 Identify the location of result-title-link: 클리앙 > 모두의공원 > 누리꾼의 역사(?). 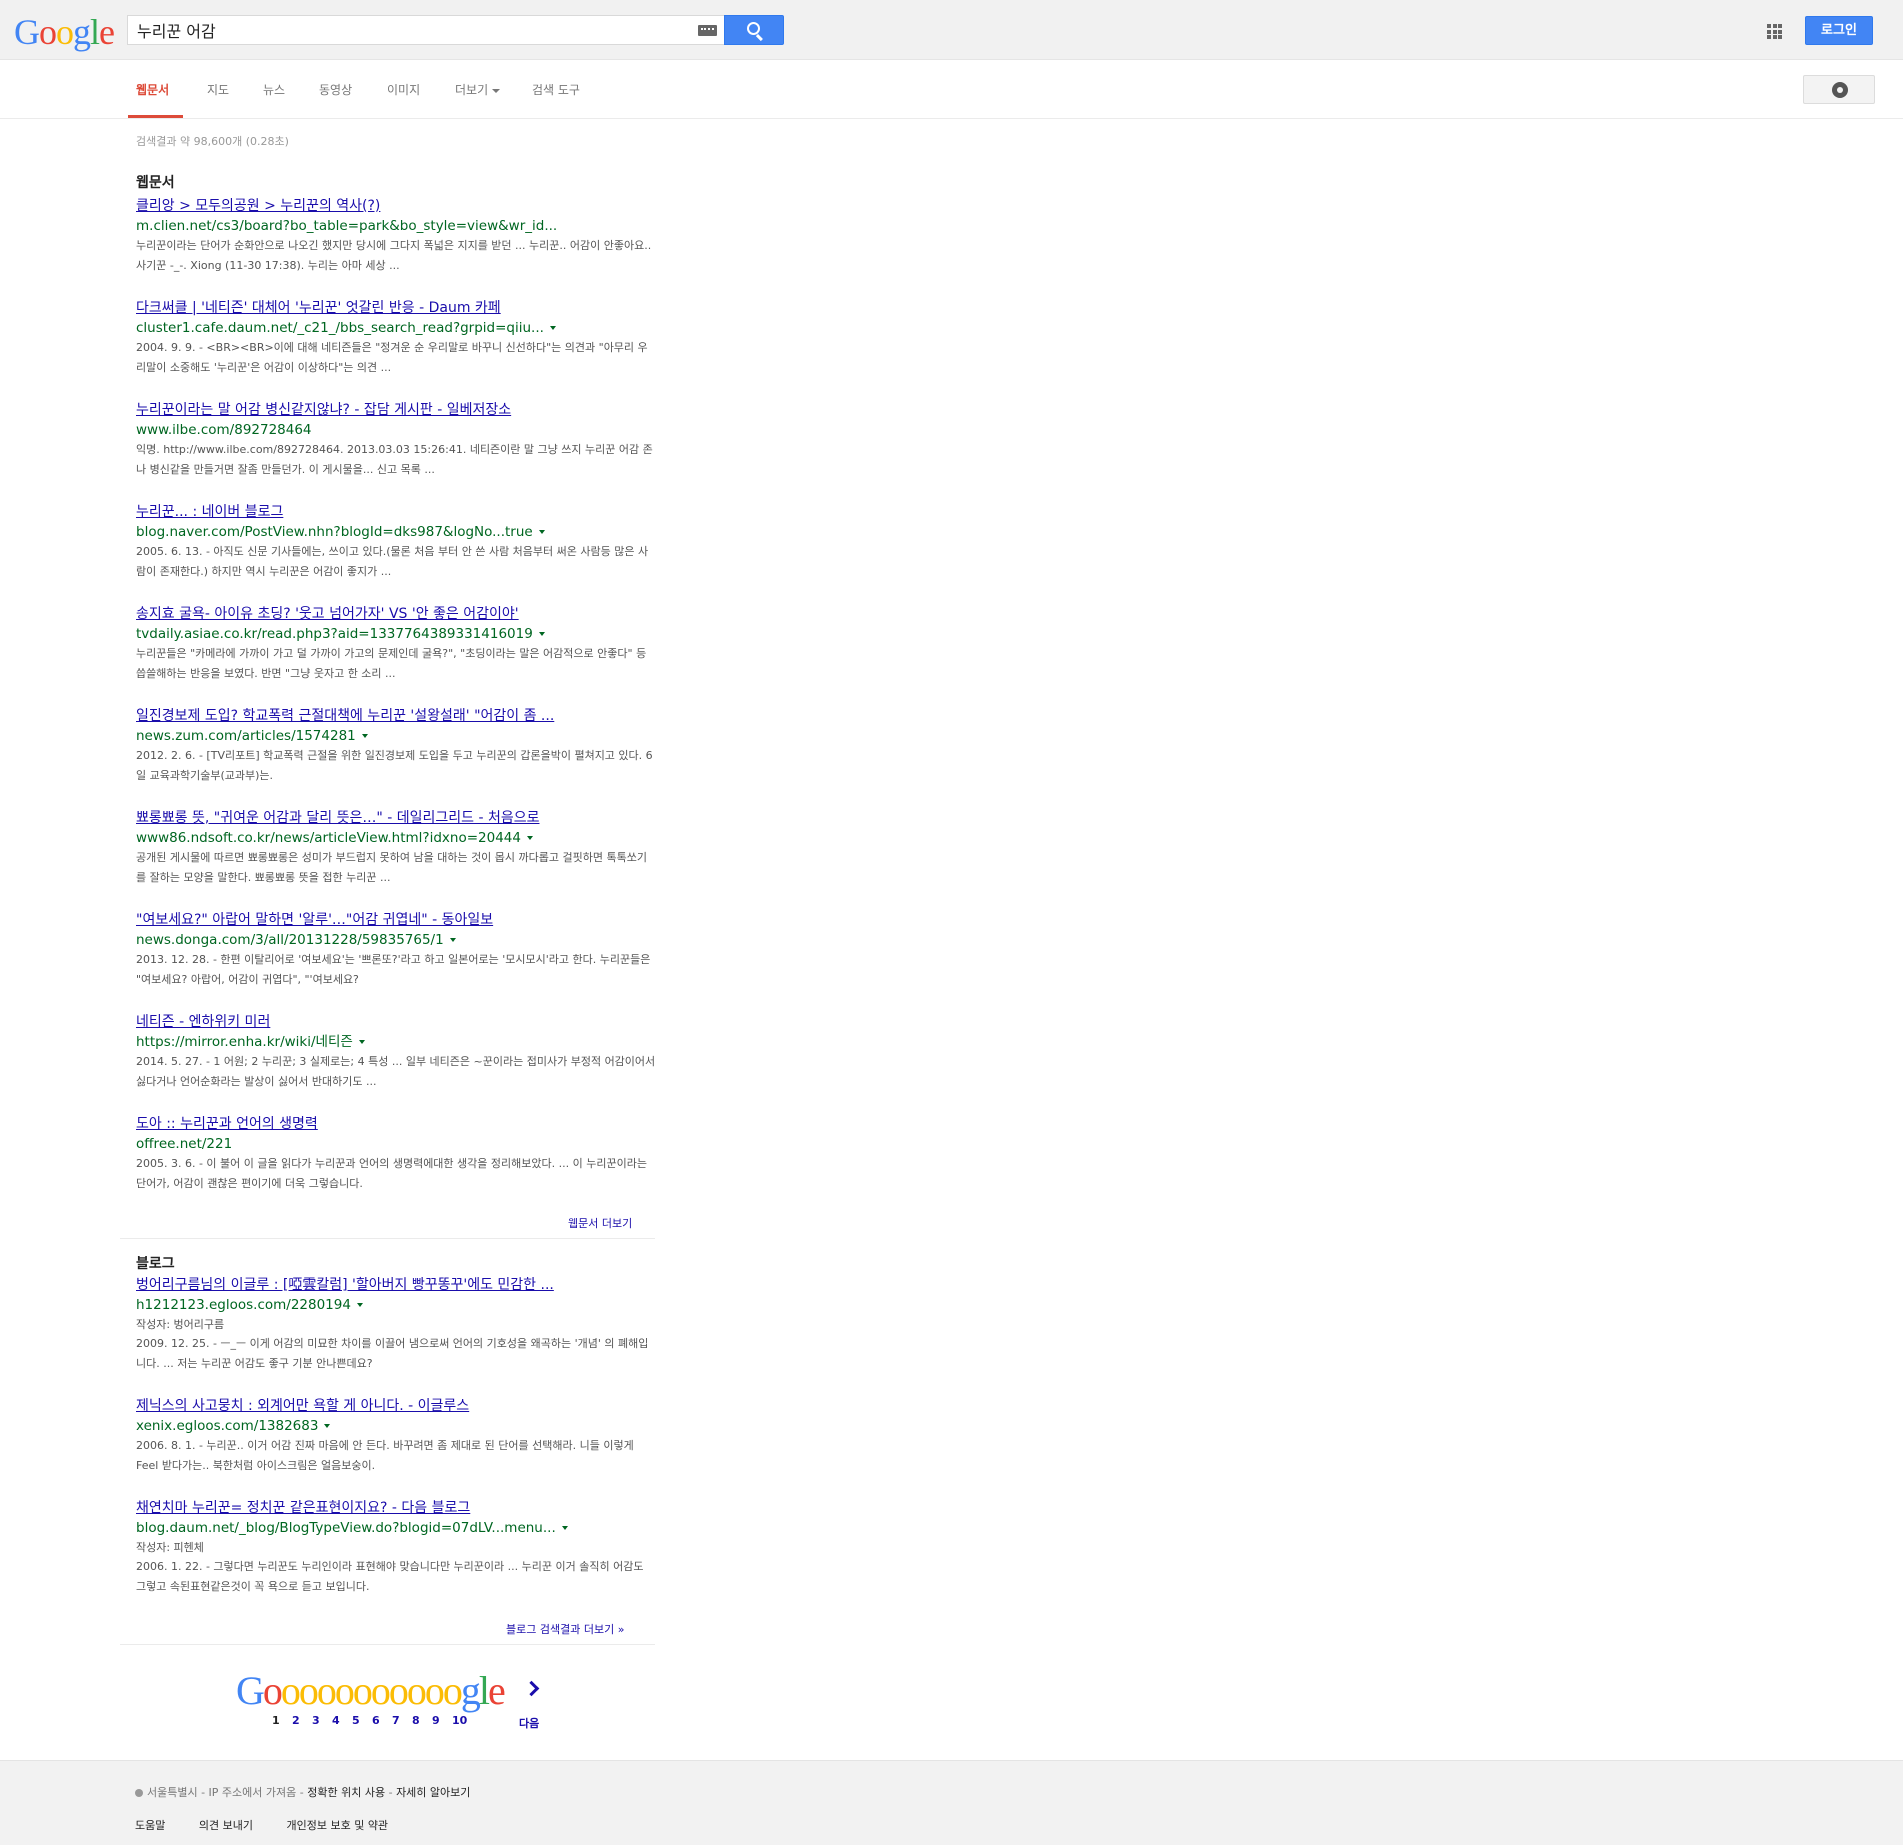
(396, 206).